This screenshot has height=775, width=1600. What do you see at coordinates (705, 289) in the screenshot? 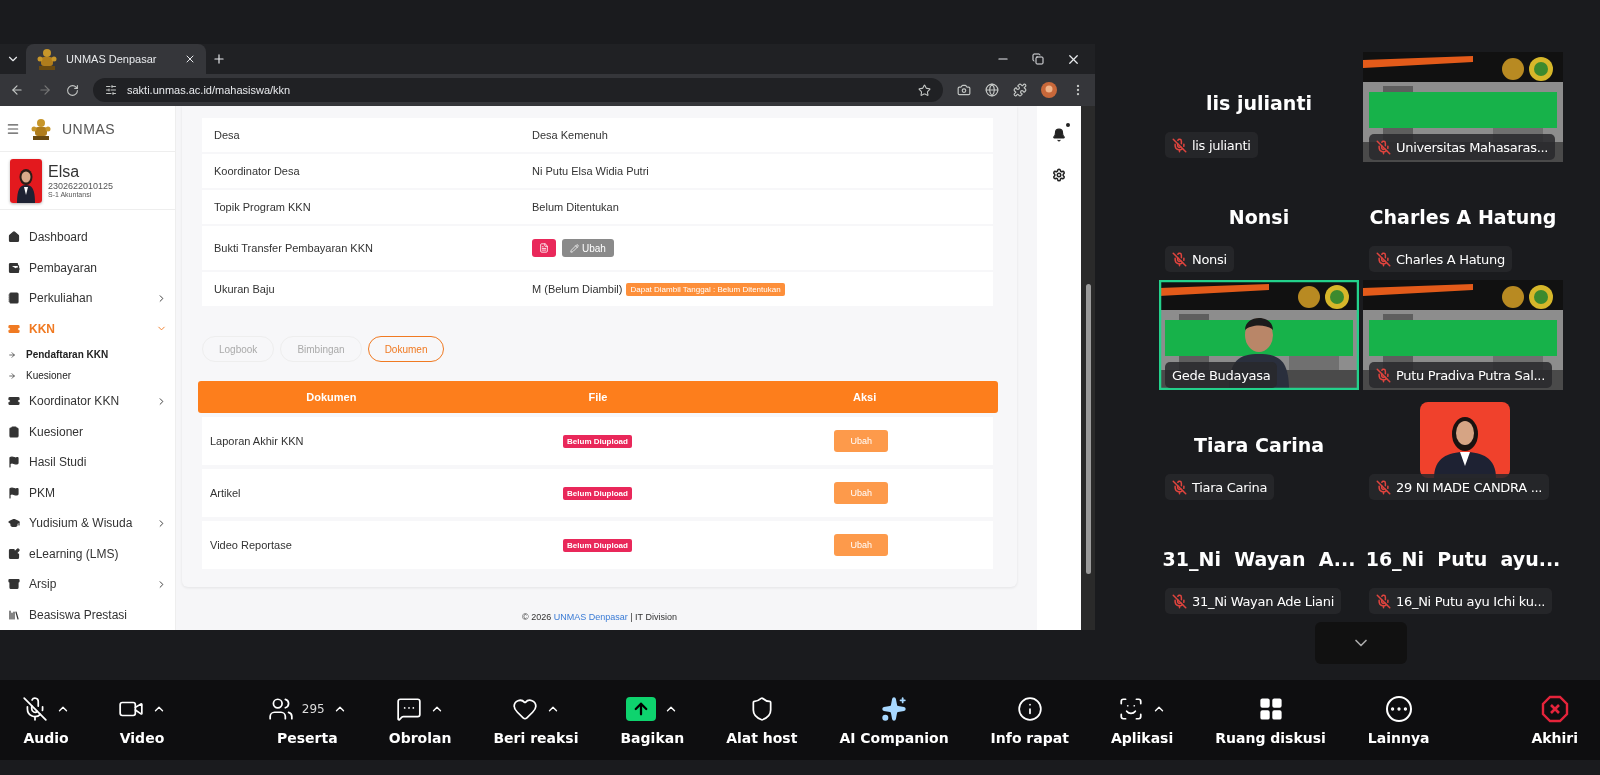
I see `status-badge: Dapat Diambil Tanggal : Belum Ditentukan` at bounding box center [705, 289].